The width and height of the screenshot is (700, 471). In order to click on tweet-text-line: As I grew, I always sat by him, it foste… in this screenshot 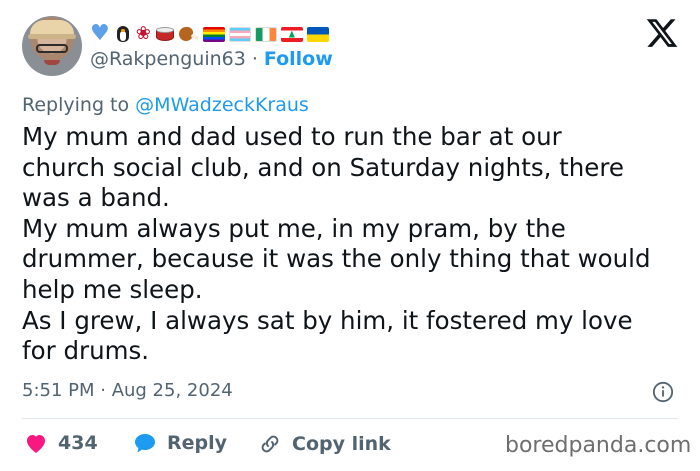, I will do `click(327, 320)`.